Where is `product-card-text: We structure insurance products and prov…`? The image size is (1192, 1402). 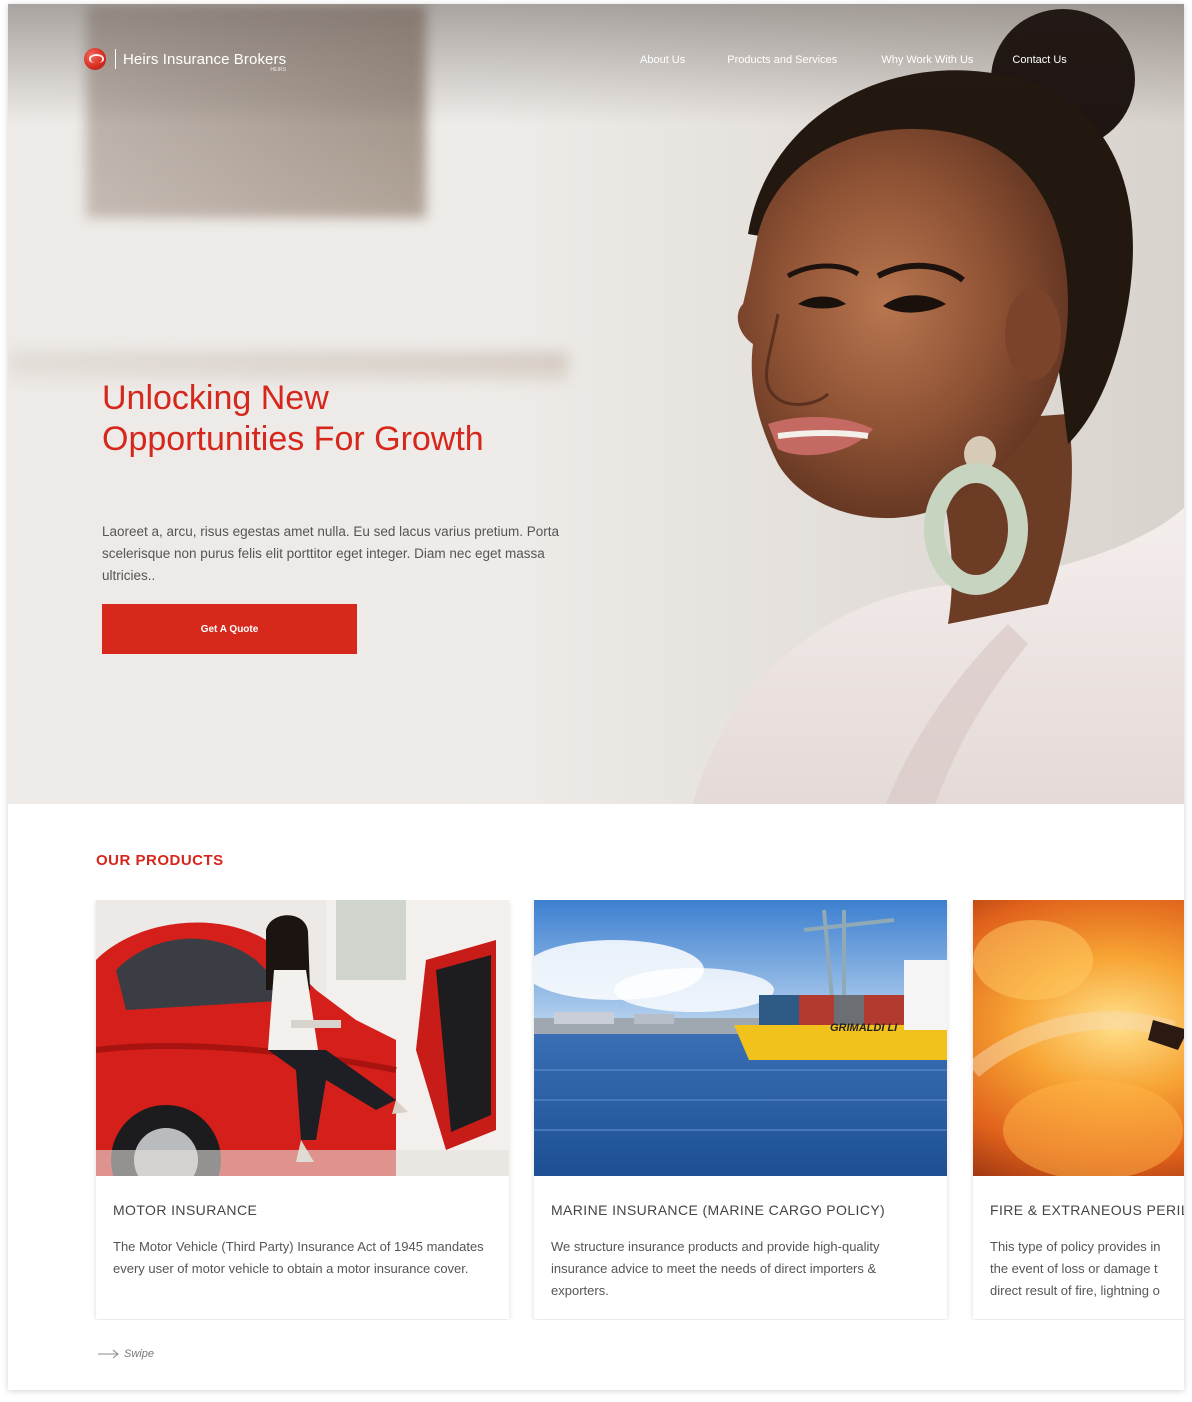
product-card-text: We structure insurance products and prov… is located at coordinates (715, 1268).